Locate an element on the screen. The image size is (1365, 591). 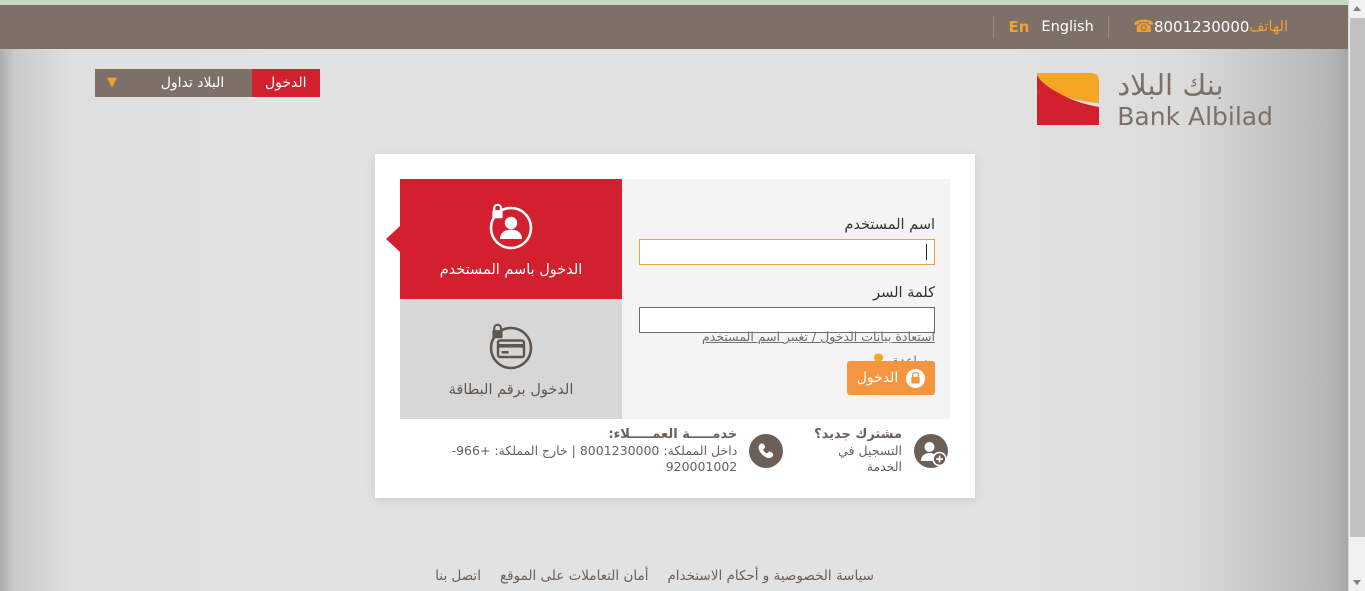
new-subscriber-subtitle: التسجيل في الخدمة is located at coordinates (854, 459).